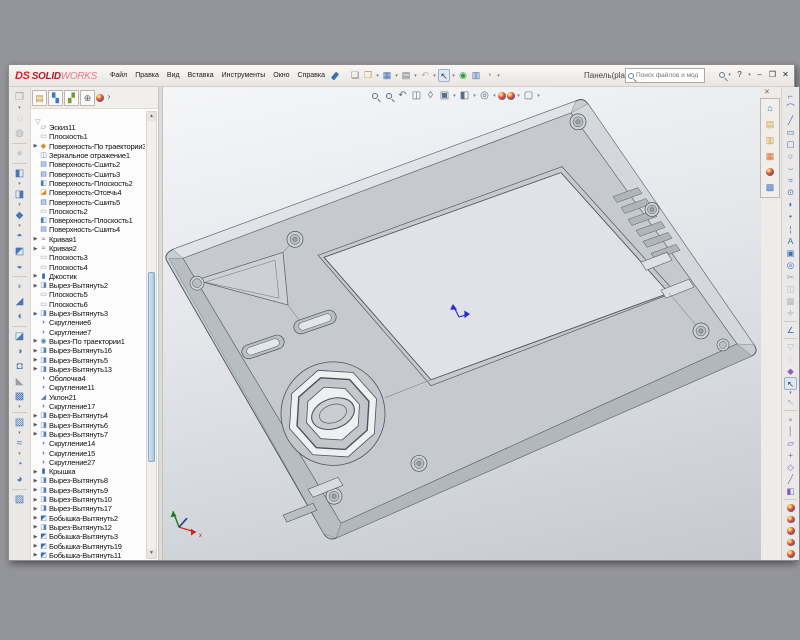 The image size is (800, 640). What do you see at coordinates (511, 96) in the screenshot?
I see `apply-scene-icon` at bounding box center [511, 96].